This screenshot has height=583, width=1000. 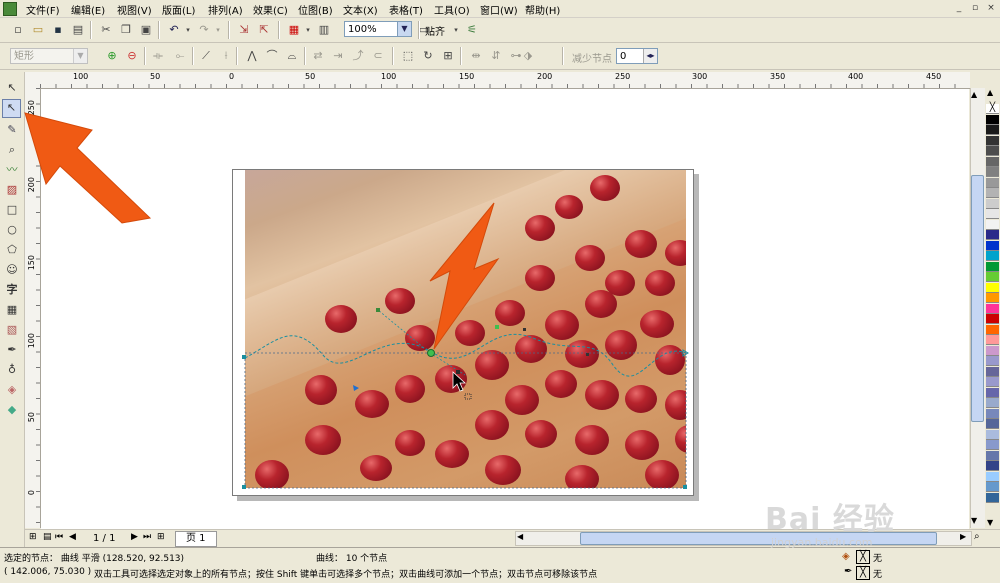 What do you see at coordinates (12, 370) in the screenshot?
I see `outline-tool-icon: ♁` at bounding box center [12, 370].